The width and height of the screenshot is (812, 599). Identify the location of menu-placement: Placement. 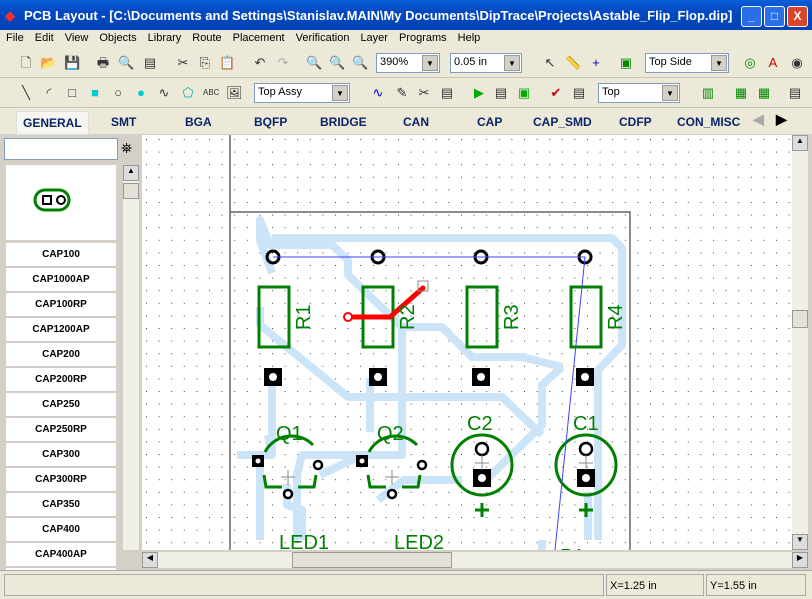
(258, 37).